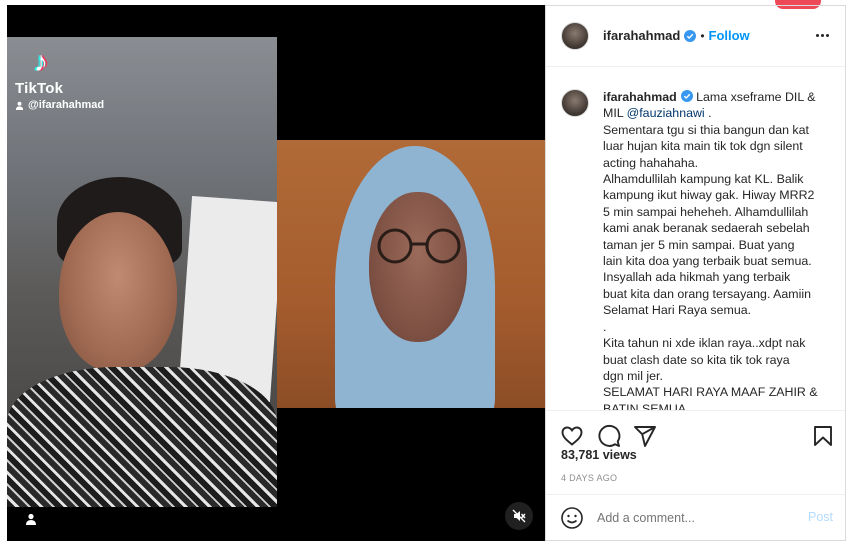 The image size is (864, 556). What do you see at coordinates (706, 211) in the screenshot?
I see `caption-line: 5 min sampai heheheh. Alhamdullilah` at bounding box center [706, 211].